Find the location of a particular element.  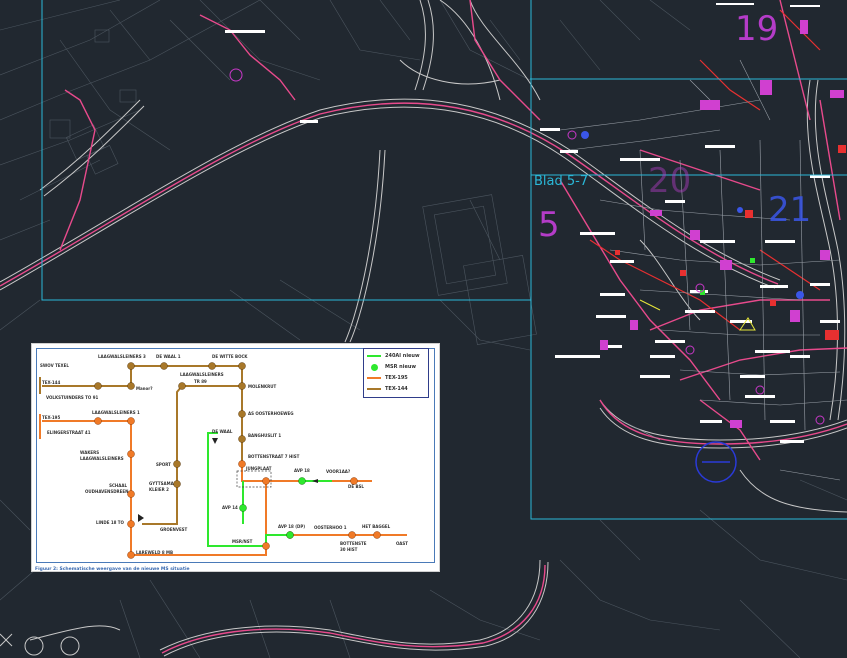

inset-label: MSR/NST is located at coordinates (242, 541).